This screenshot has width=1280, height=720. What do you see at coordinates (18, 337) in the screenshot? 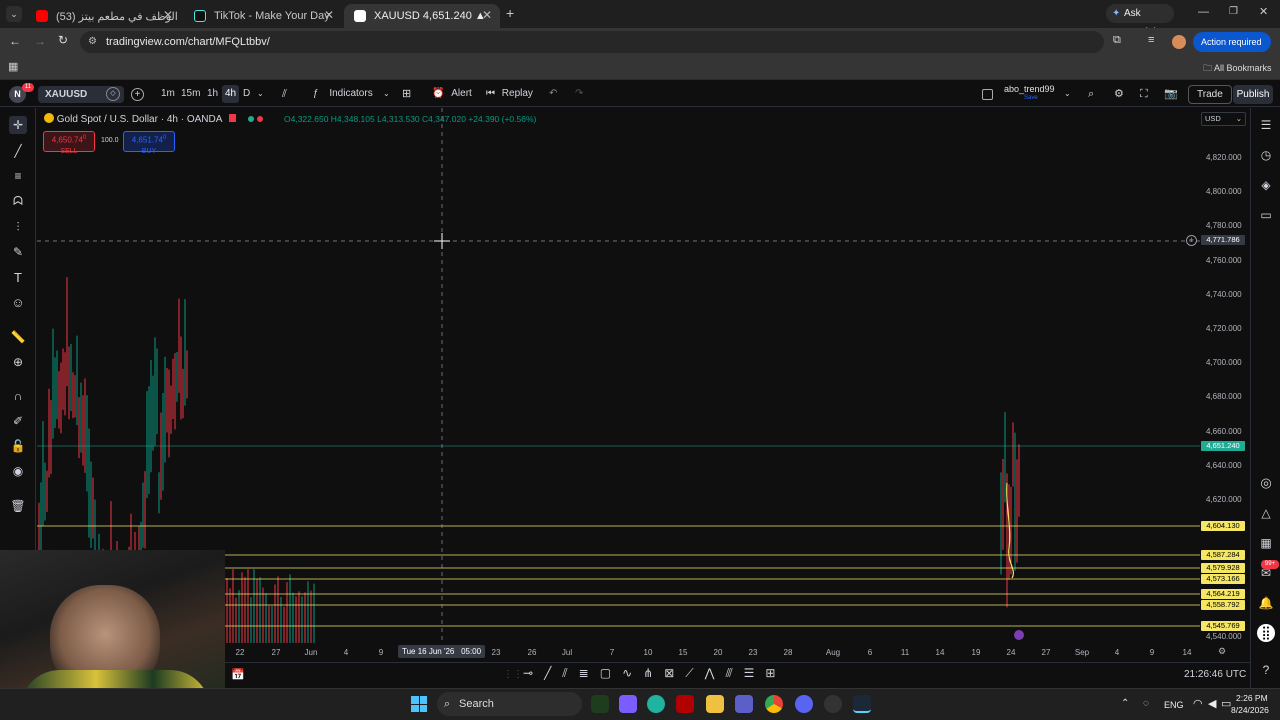
I see `measure-ruler-icon: 📏` at bounding box center [18, 337].